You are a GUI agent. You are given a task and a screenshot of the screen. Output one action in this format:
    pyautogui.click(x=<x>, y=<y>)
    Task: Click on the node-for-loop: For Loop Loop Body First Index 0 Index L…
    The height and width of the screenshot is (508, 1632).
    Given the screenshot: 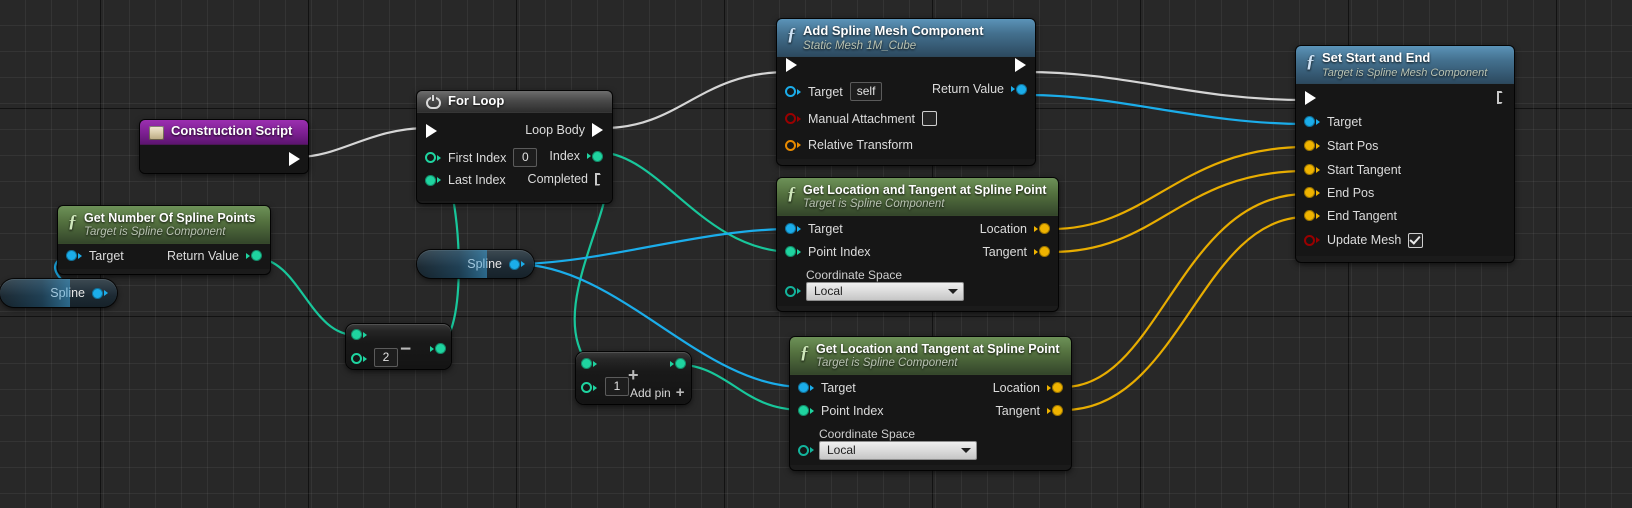 What is the action you would take?
    pyautogui.click(x=514, y=147)
    